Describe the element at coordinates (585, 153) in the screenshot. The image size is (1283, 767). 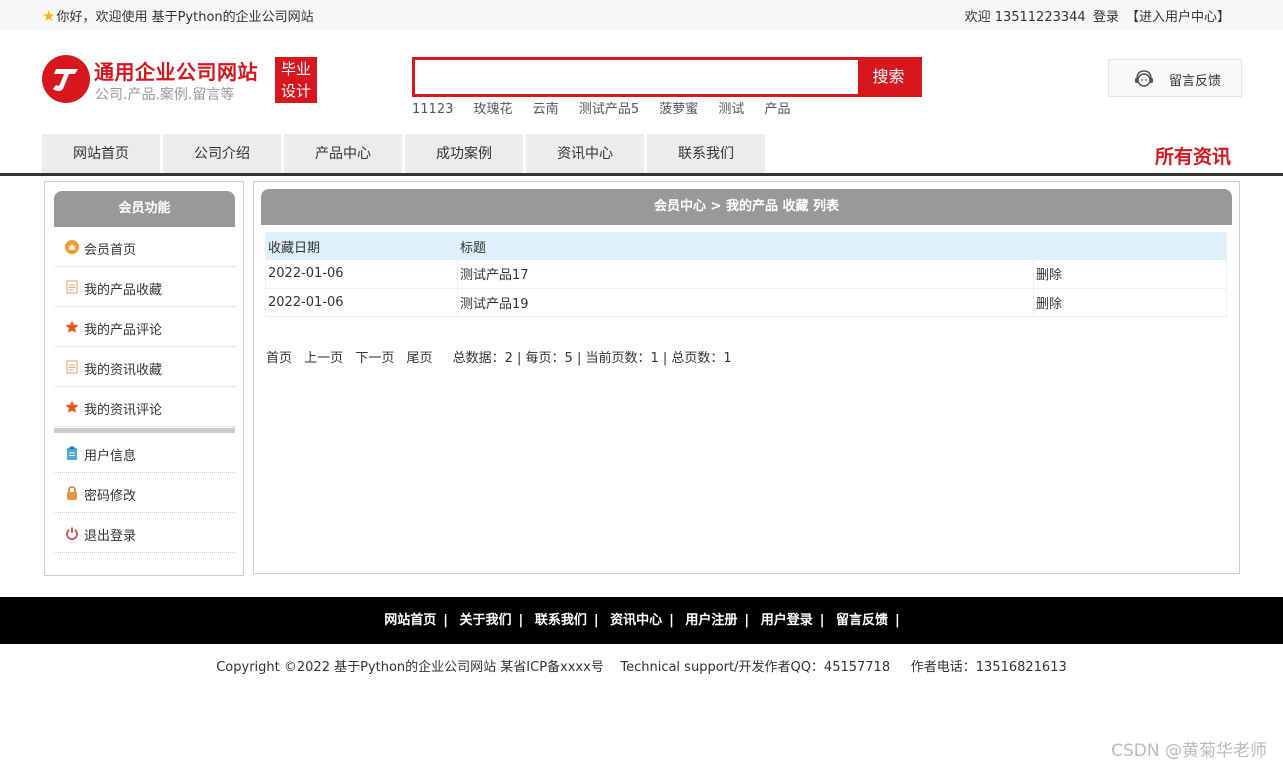
I see `nav-tab-news: 资讯中心` at that location.